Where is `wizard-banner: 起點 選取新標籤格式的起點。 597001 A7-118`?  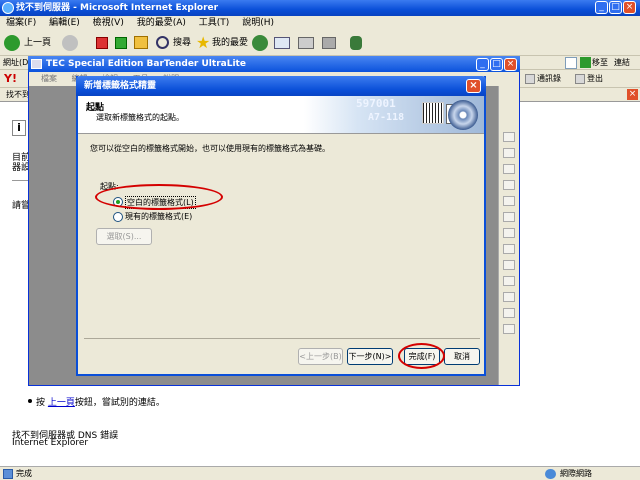 wizard-banner: 起點 選取新標籤格式的起點。 597001 A7-118 is located at coordinates (281, 115).